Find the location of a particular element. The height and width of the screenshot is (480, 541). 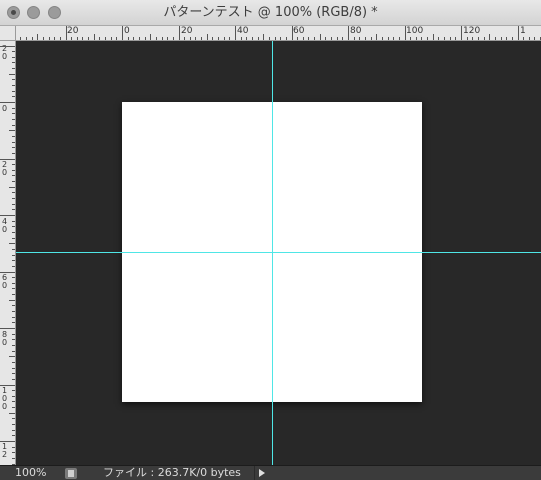

file-info: ファイル : 263.7K/0 bytes is located at coordinates (172, 472).